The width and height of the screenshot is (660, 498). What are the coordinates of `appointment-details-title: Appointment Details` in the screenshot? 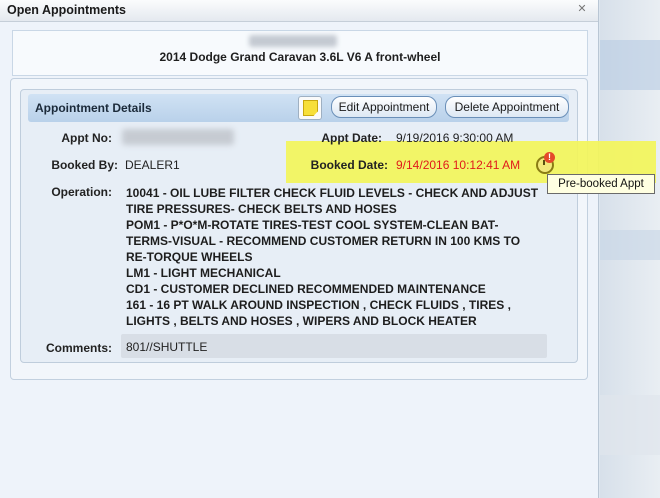 It's located at (93, 108).